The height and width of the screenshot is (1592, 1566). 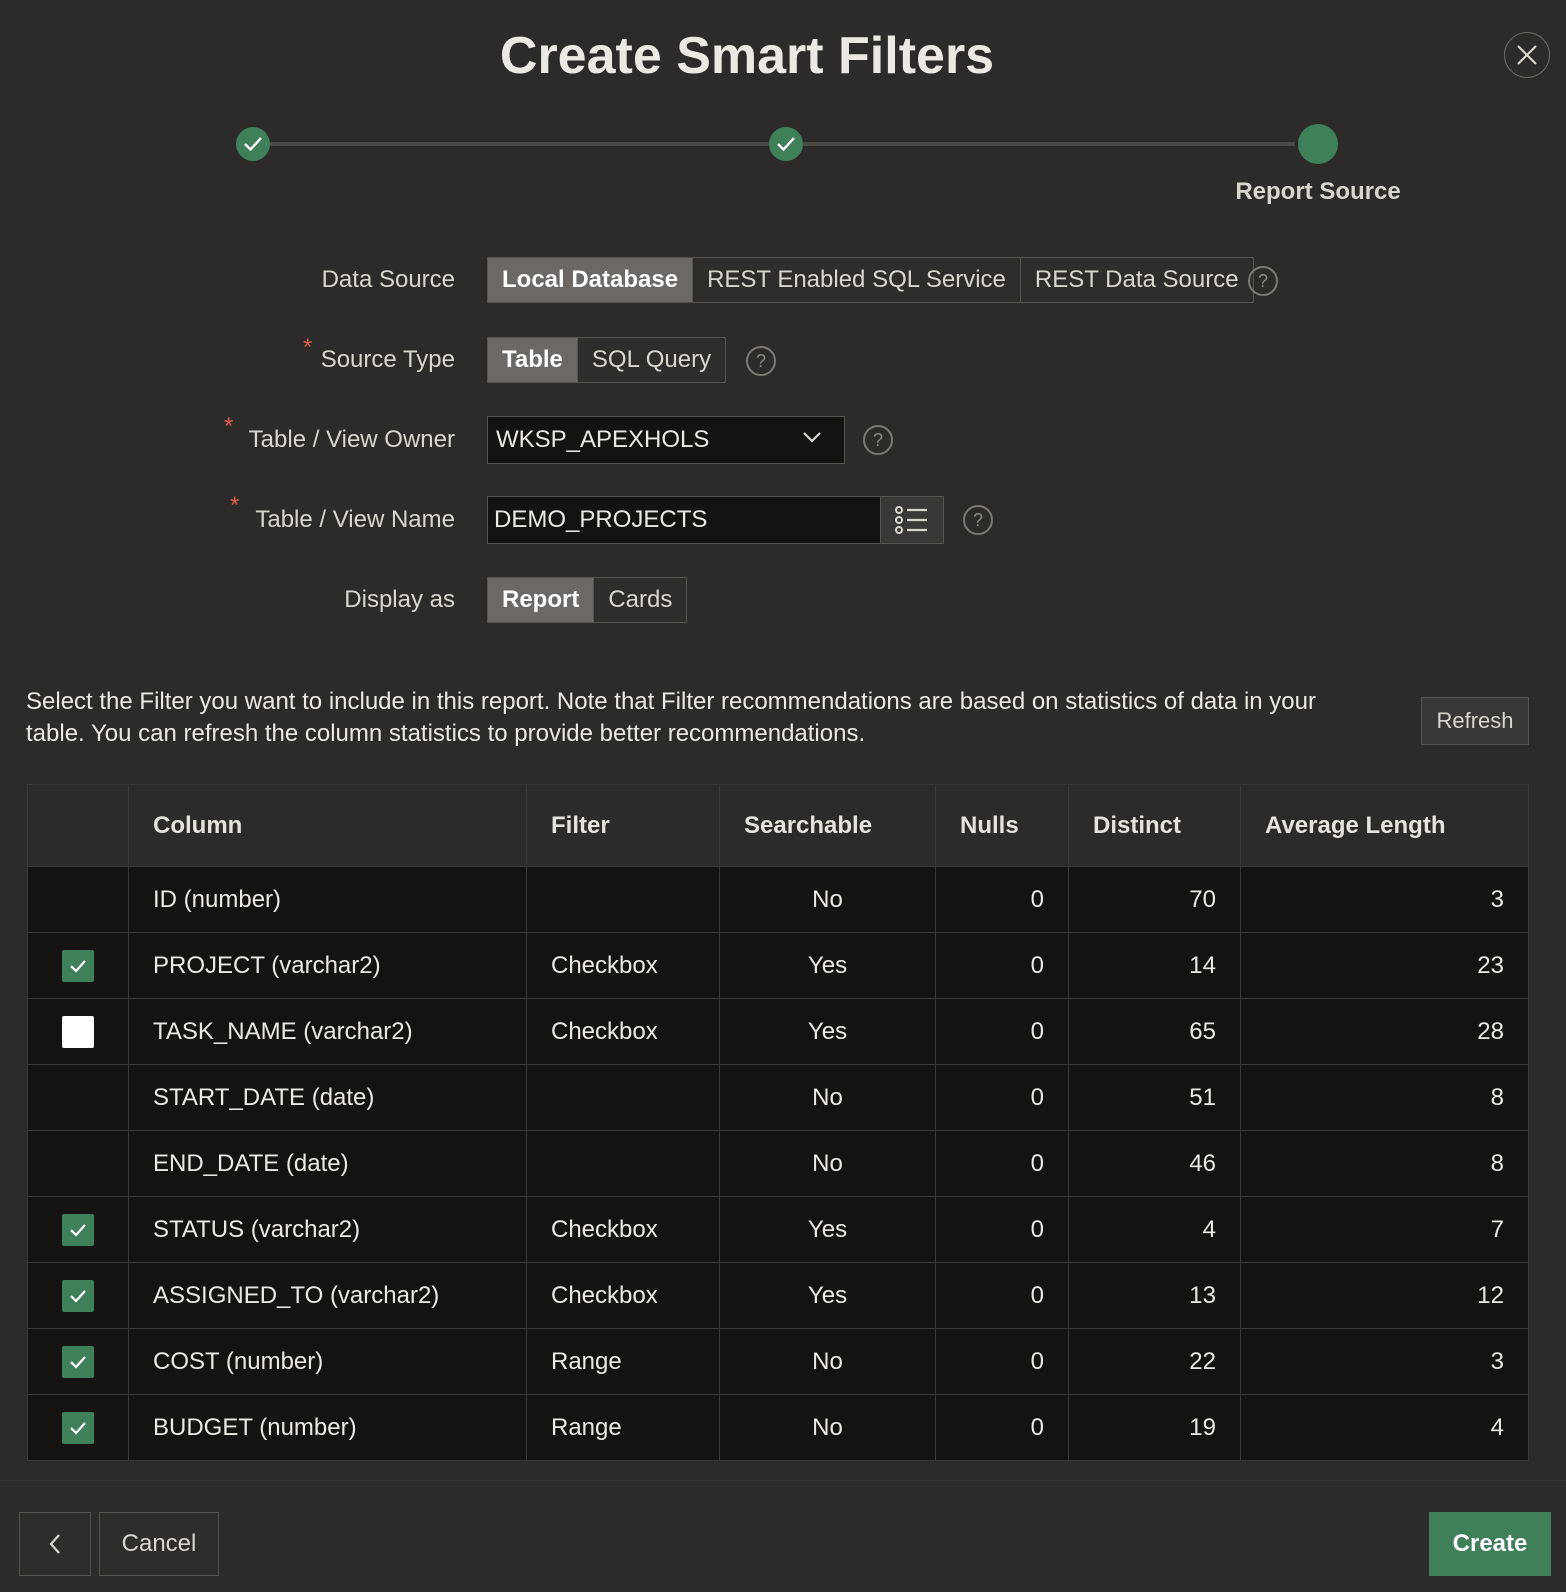 I want to click on cell-filter, so click(x=623, y=899).